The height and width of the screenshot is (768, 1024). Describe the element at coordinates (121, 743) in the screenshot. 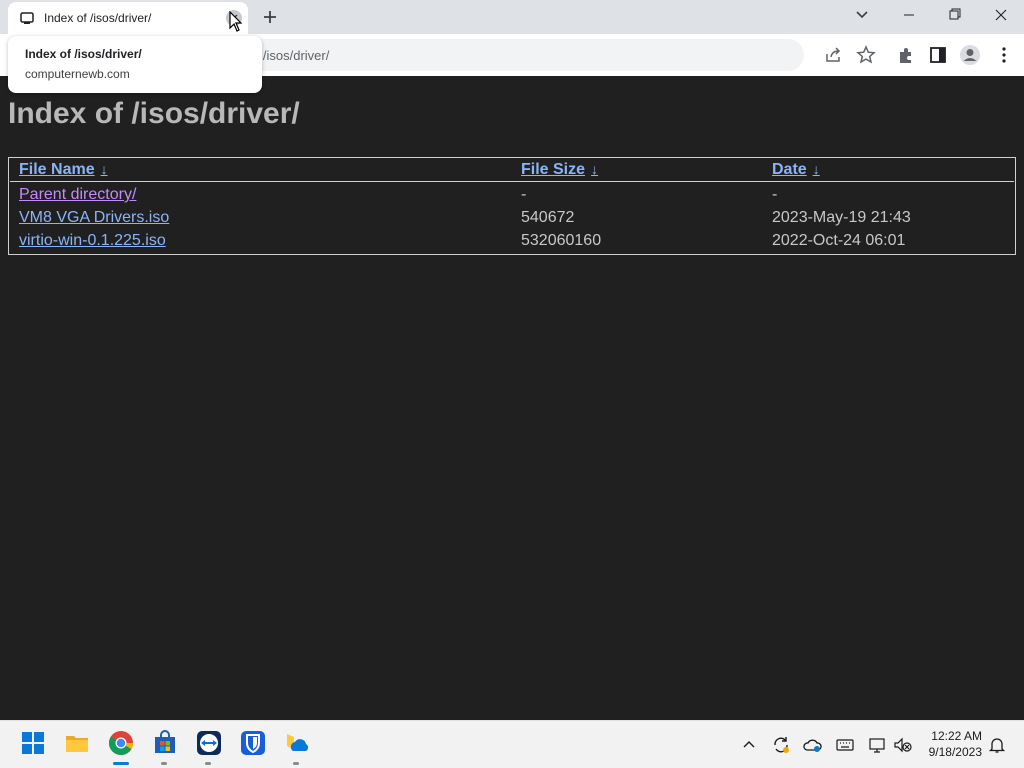

I see `chrome-icon` at that location.